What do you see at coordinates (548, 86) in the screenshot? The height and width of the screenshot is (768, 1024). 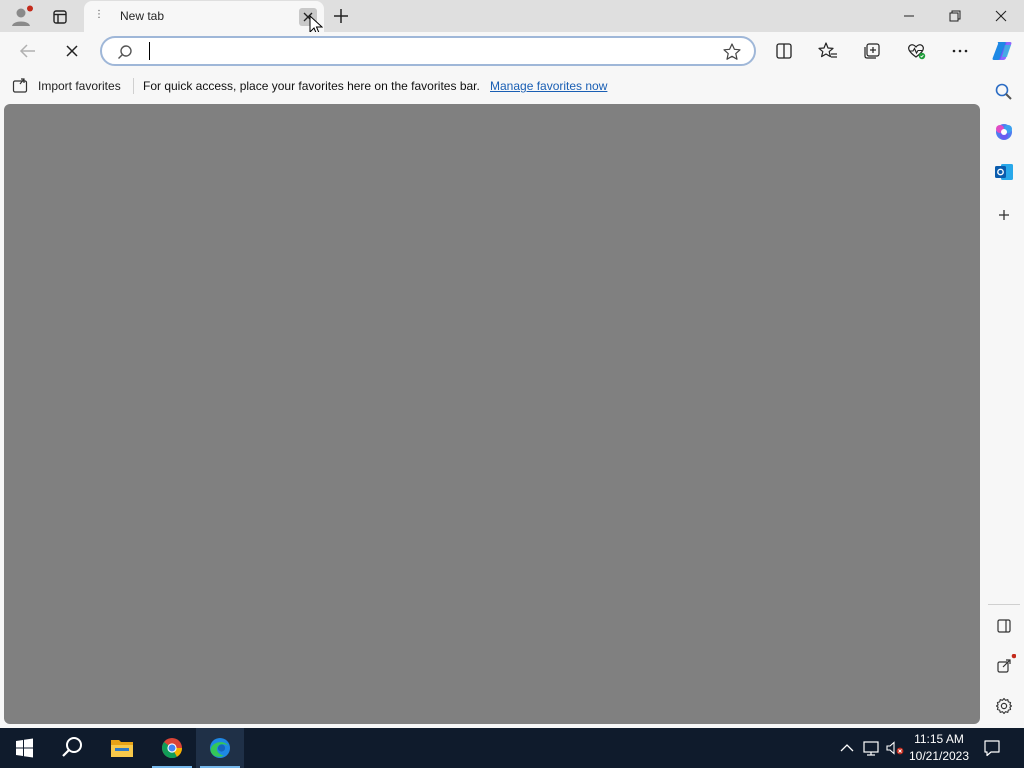 I see `manage-favorites-link: Manage favorites now` at bounding box center [548, 86].